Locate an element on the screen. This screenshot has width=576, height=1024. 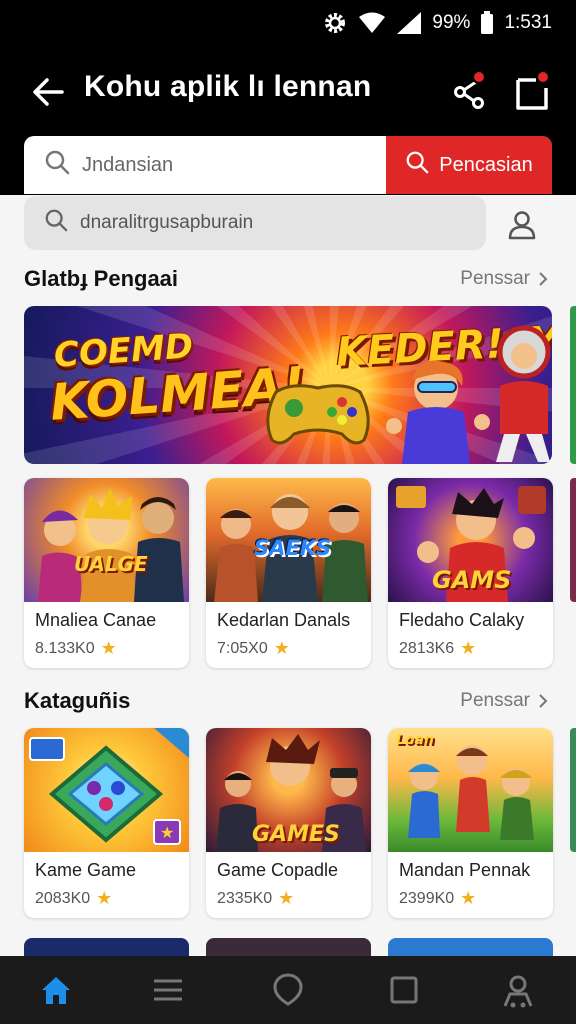
search-input: Jndansian is located at coordinates (205, 165).